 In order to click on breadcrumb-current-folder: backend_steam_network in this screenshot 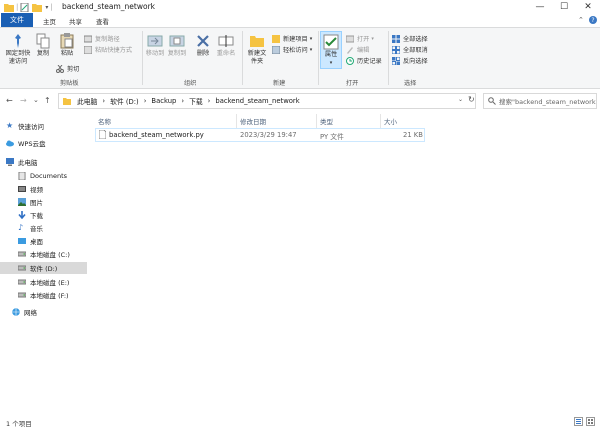, I will do `click(257, 101)`.